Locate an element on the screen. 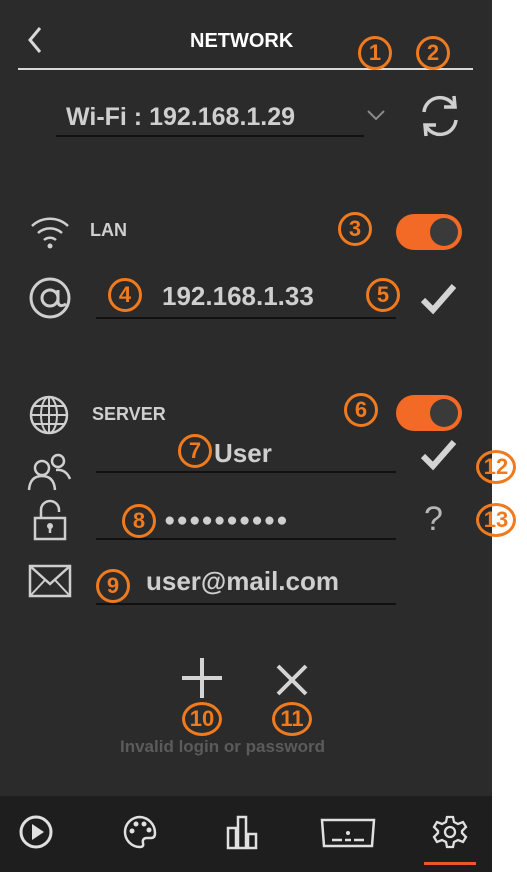 Image resolution: width=527 pixels, height=872 pixels. nav-settings is located at coordinates (450, 832).